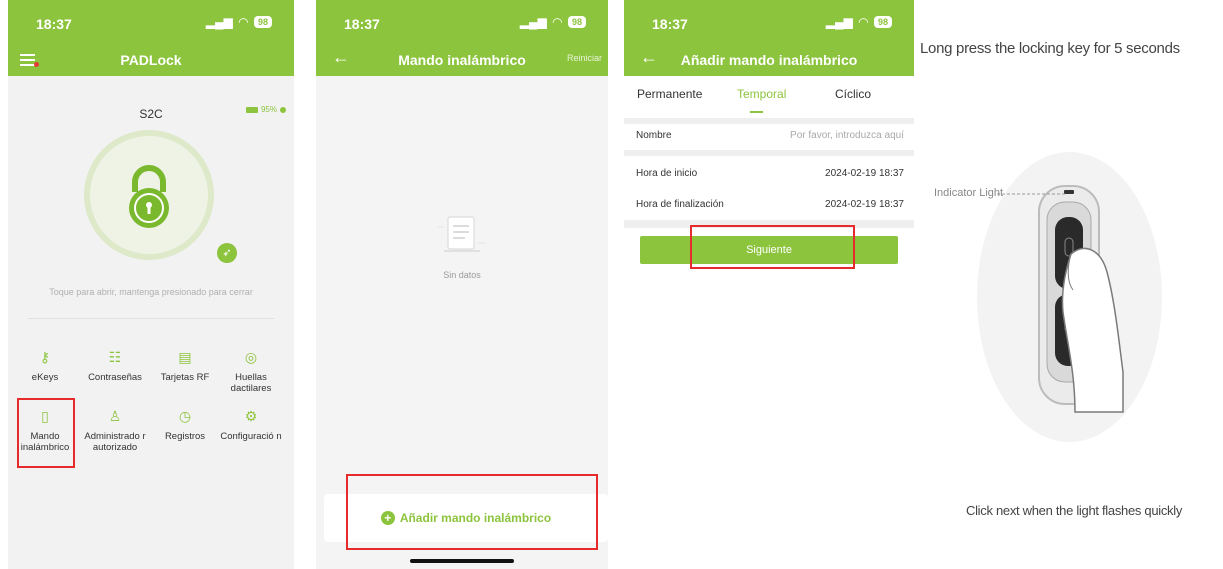  What do you see at coordinates (462, 275) in the screenshot?
I see `empty-state-text: Sin datos` at bounding box center [462, 275].